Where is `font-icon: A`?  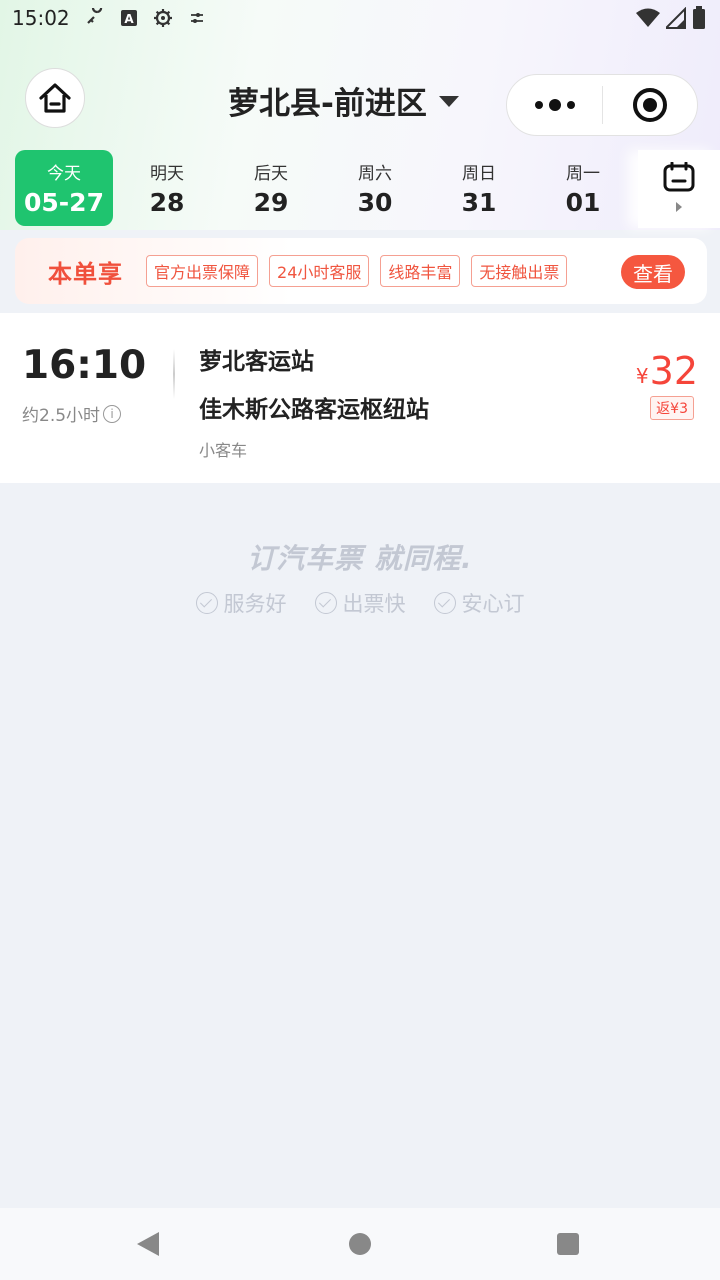 font-icon: A is located at coordinates (129, 18).